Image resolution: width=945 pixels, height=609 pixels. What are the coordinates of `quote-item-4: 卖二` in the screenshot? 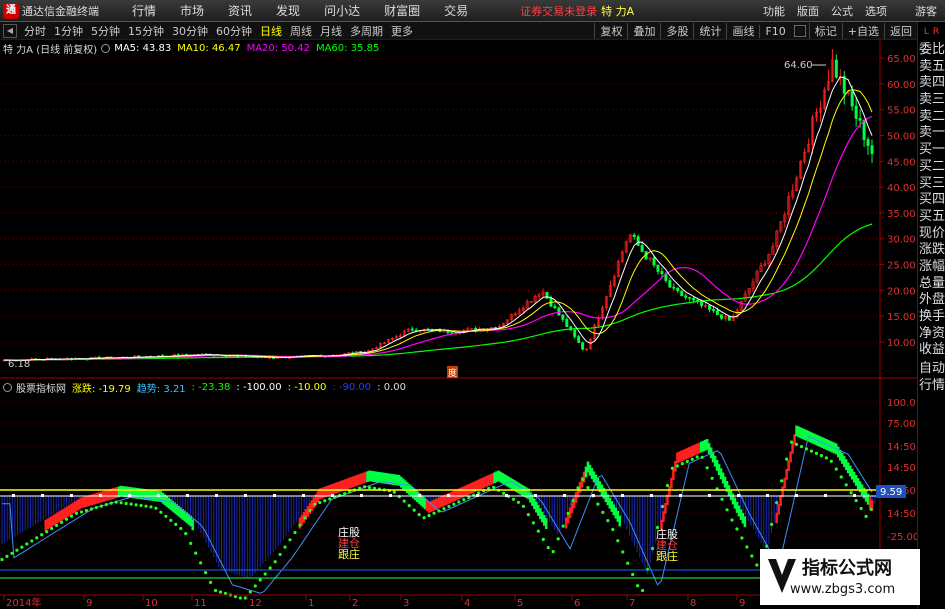 It's located at (931, 117).